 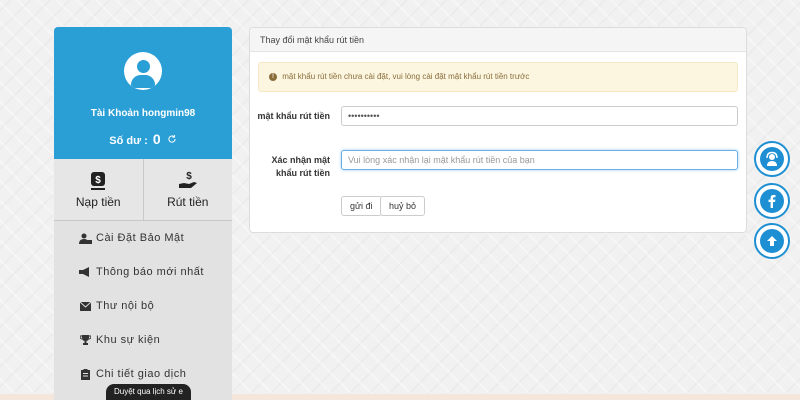 I want to click on balance-line: Số dư : 0, so click(x=143, y=139).